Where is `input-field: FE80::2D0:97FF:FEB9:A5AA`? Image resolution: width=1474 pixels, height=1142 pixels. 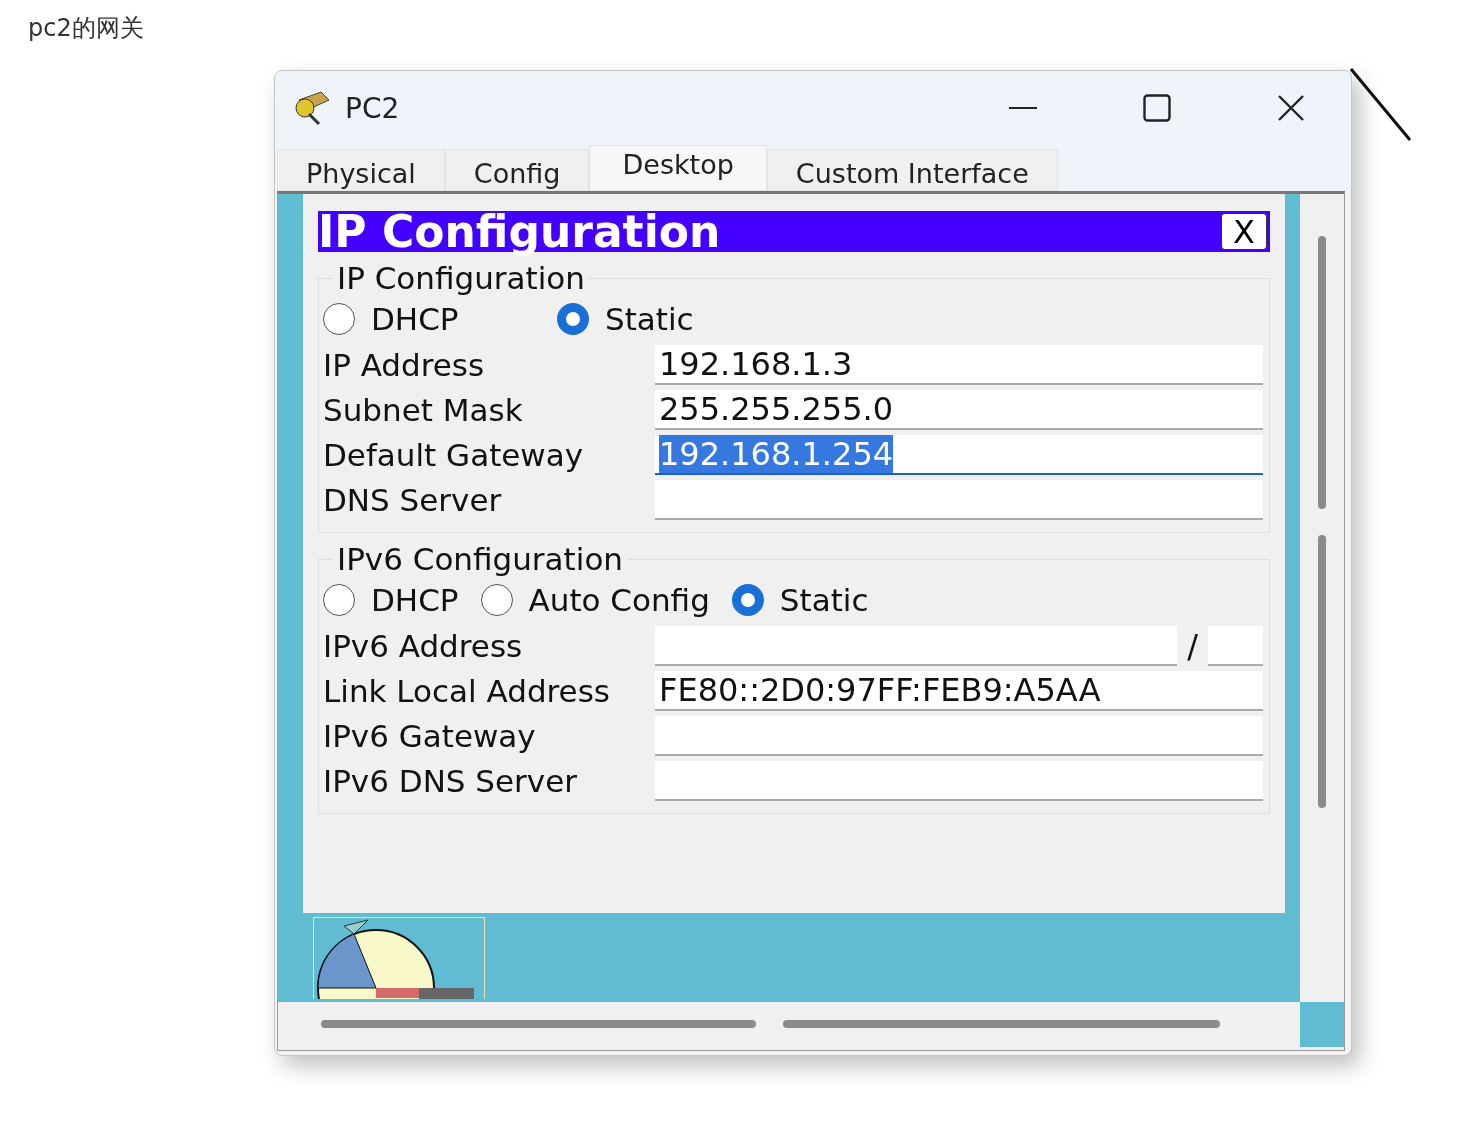
input-field: FE80::2D0:97FF:FEB9:A5AA is located at coordinates (959, 690).